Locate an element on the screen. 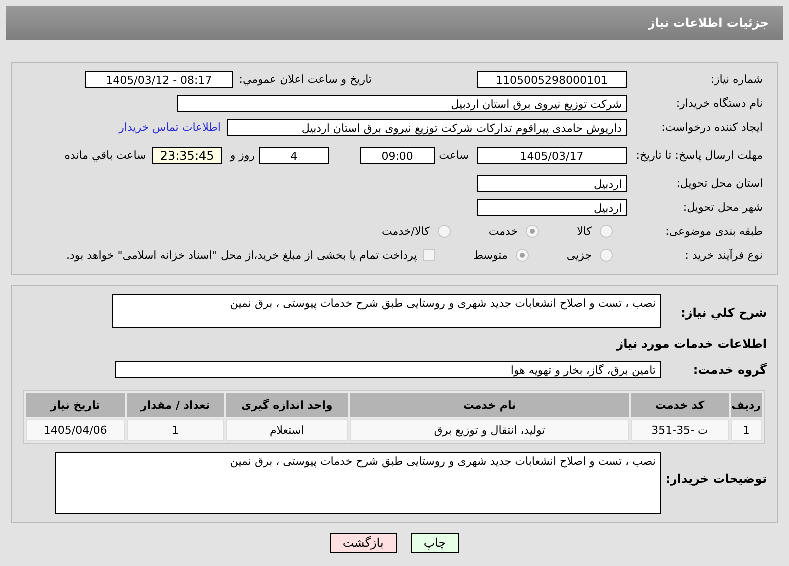 The image size is (789, 566). summary-textarea: نصب ، تست و اصلاح انشعابات جدید شهری و روستایی طبق شرح خدمات پیوستی ، برق نمین is located at coordinates (386, 311).